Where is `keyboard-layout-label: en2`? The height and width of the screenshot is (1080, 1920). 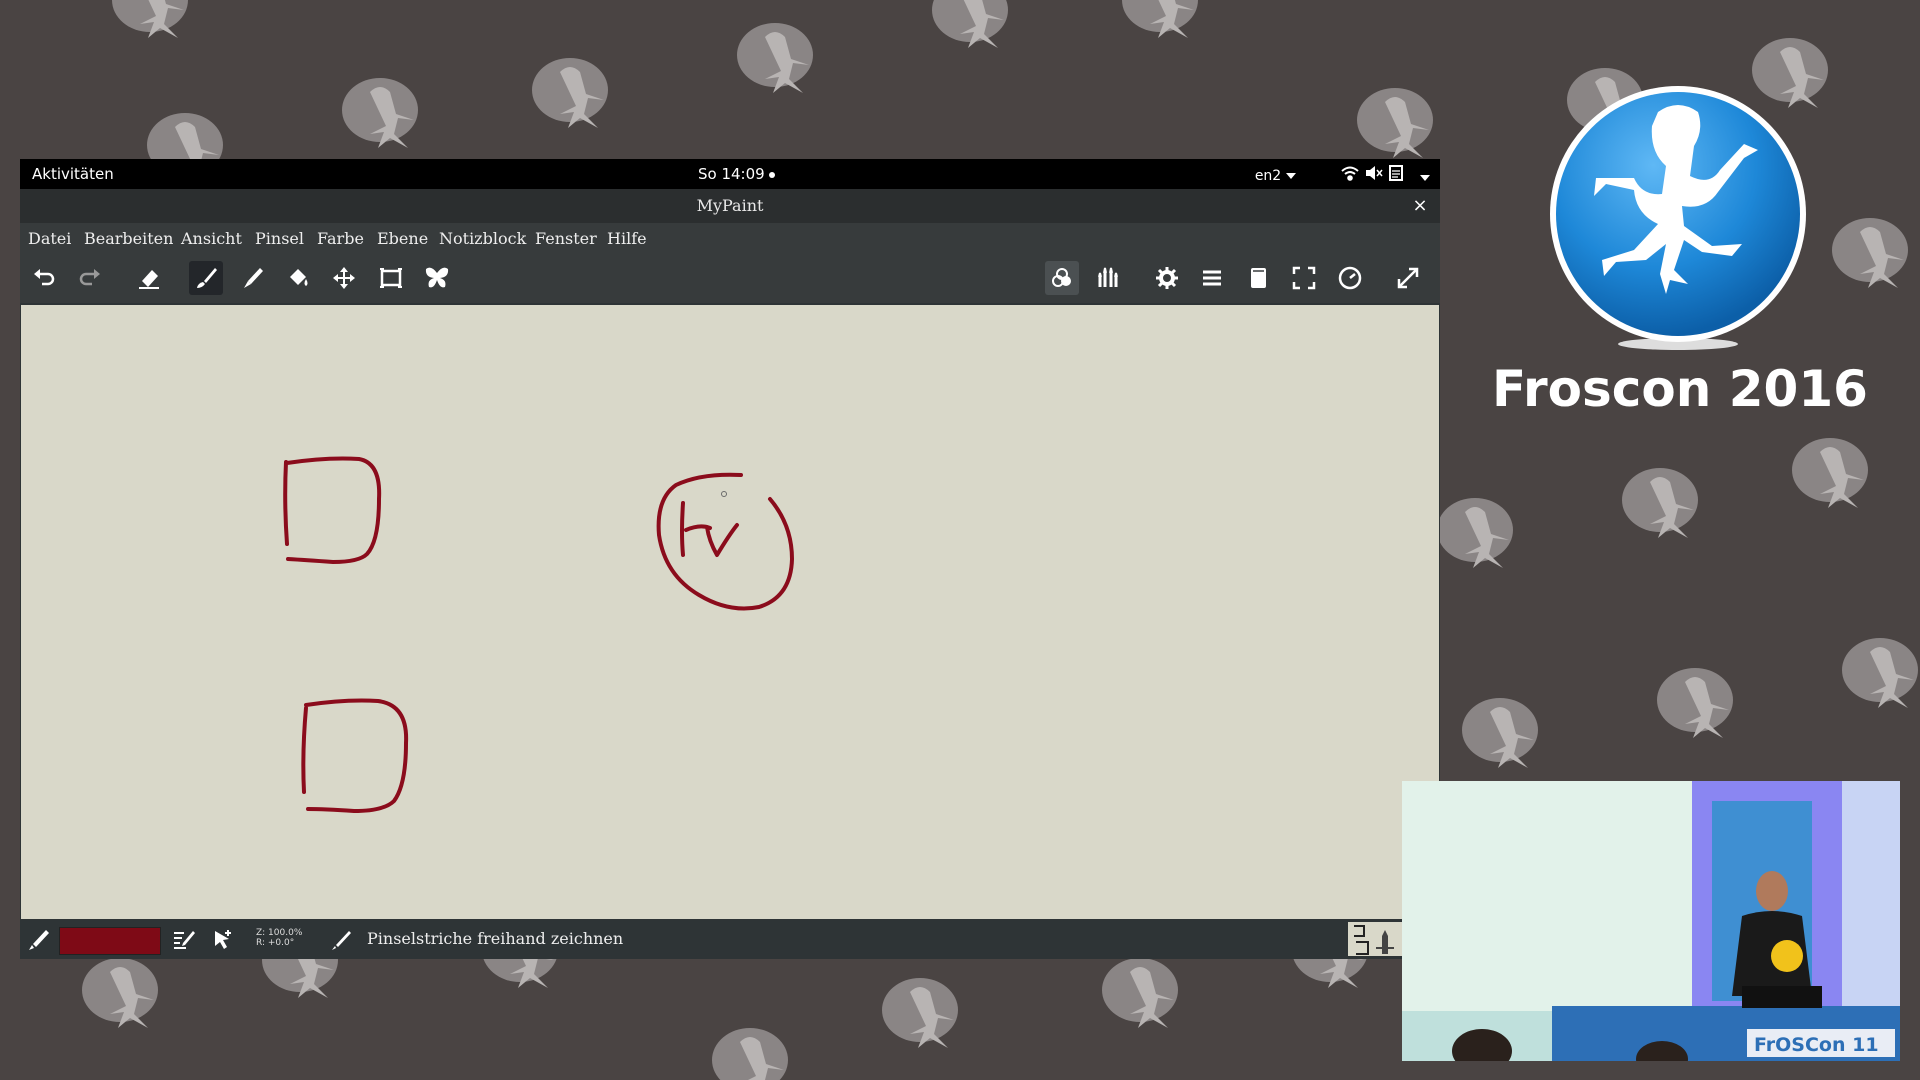 keyboard-layout-label: en2 is located at coordinates (1268, 176).